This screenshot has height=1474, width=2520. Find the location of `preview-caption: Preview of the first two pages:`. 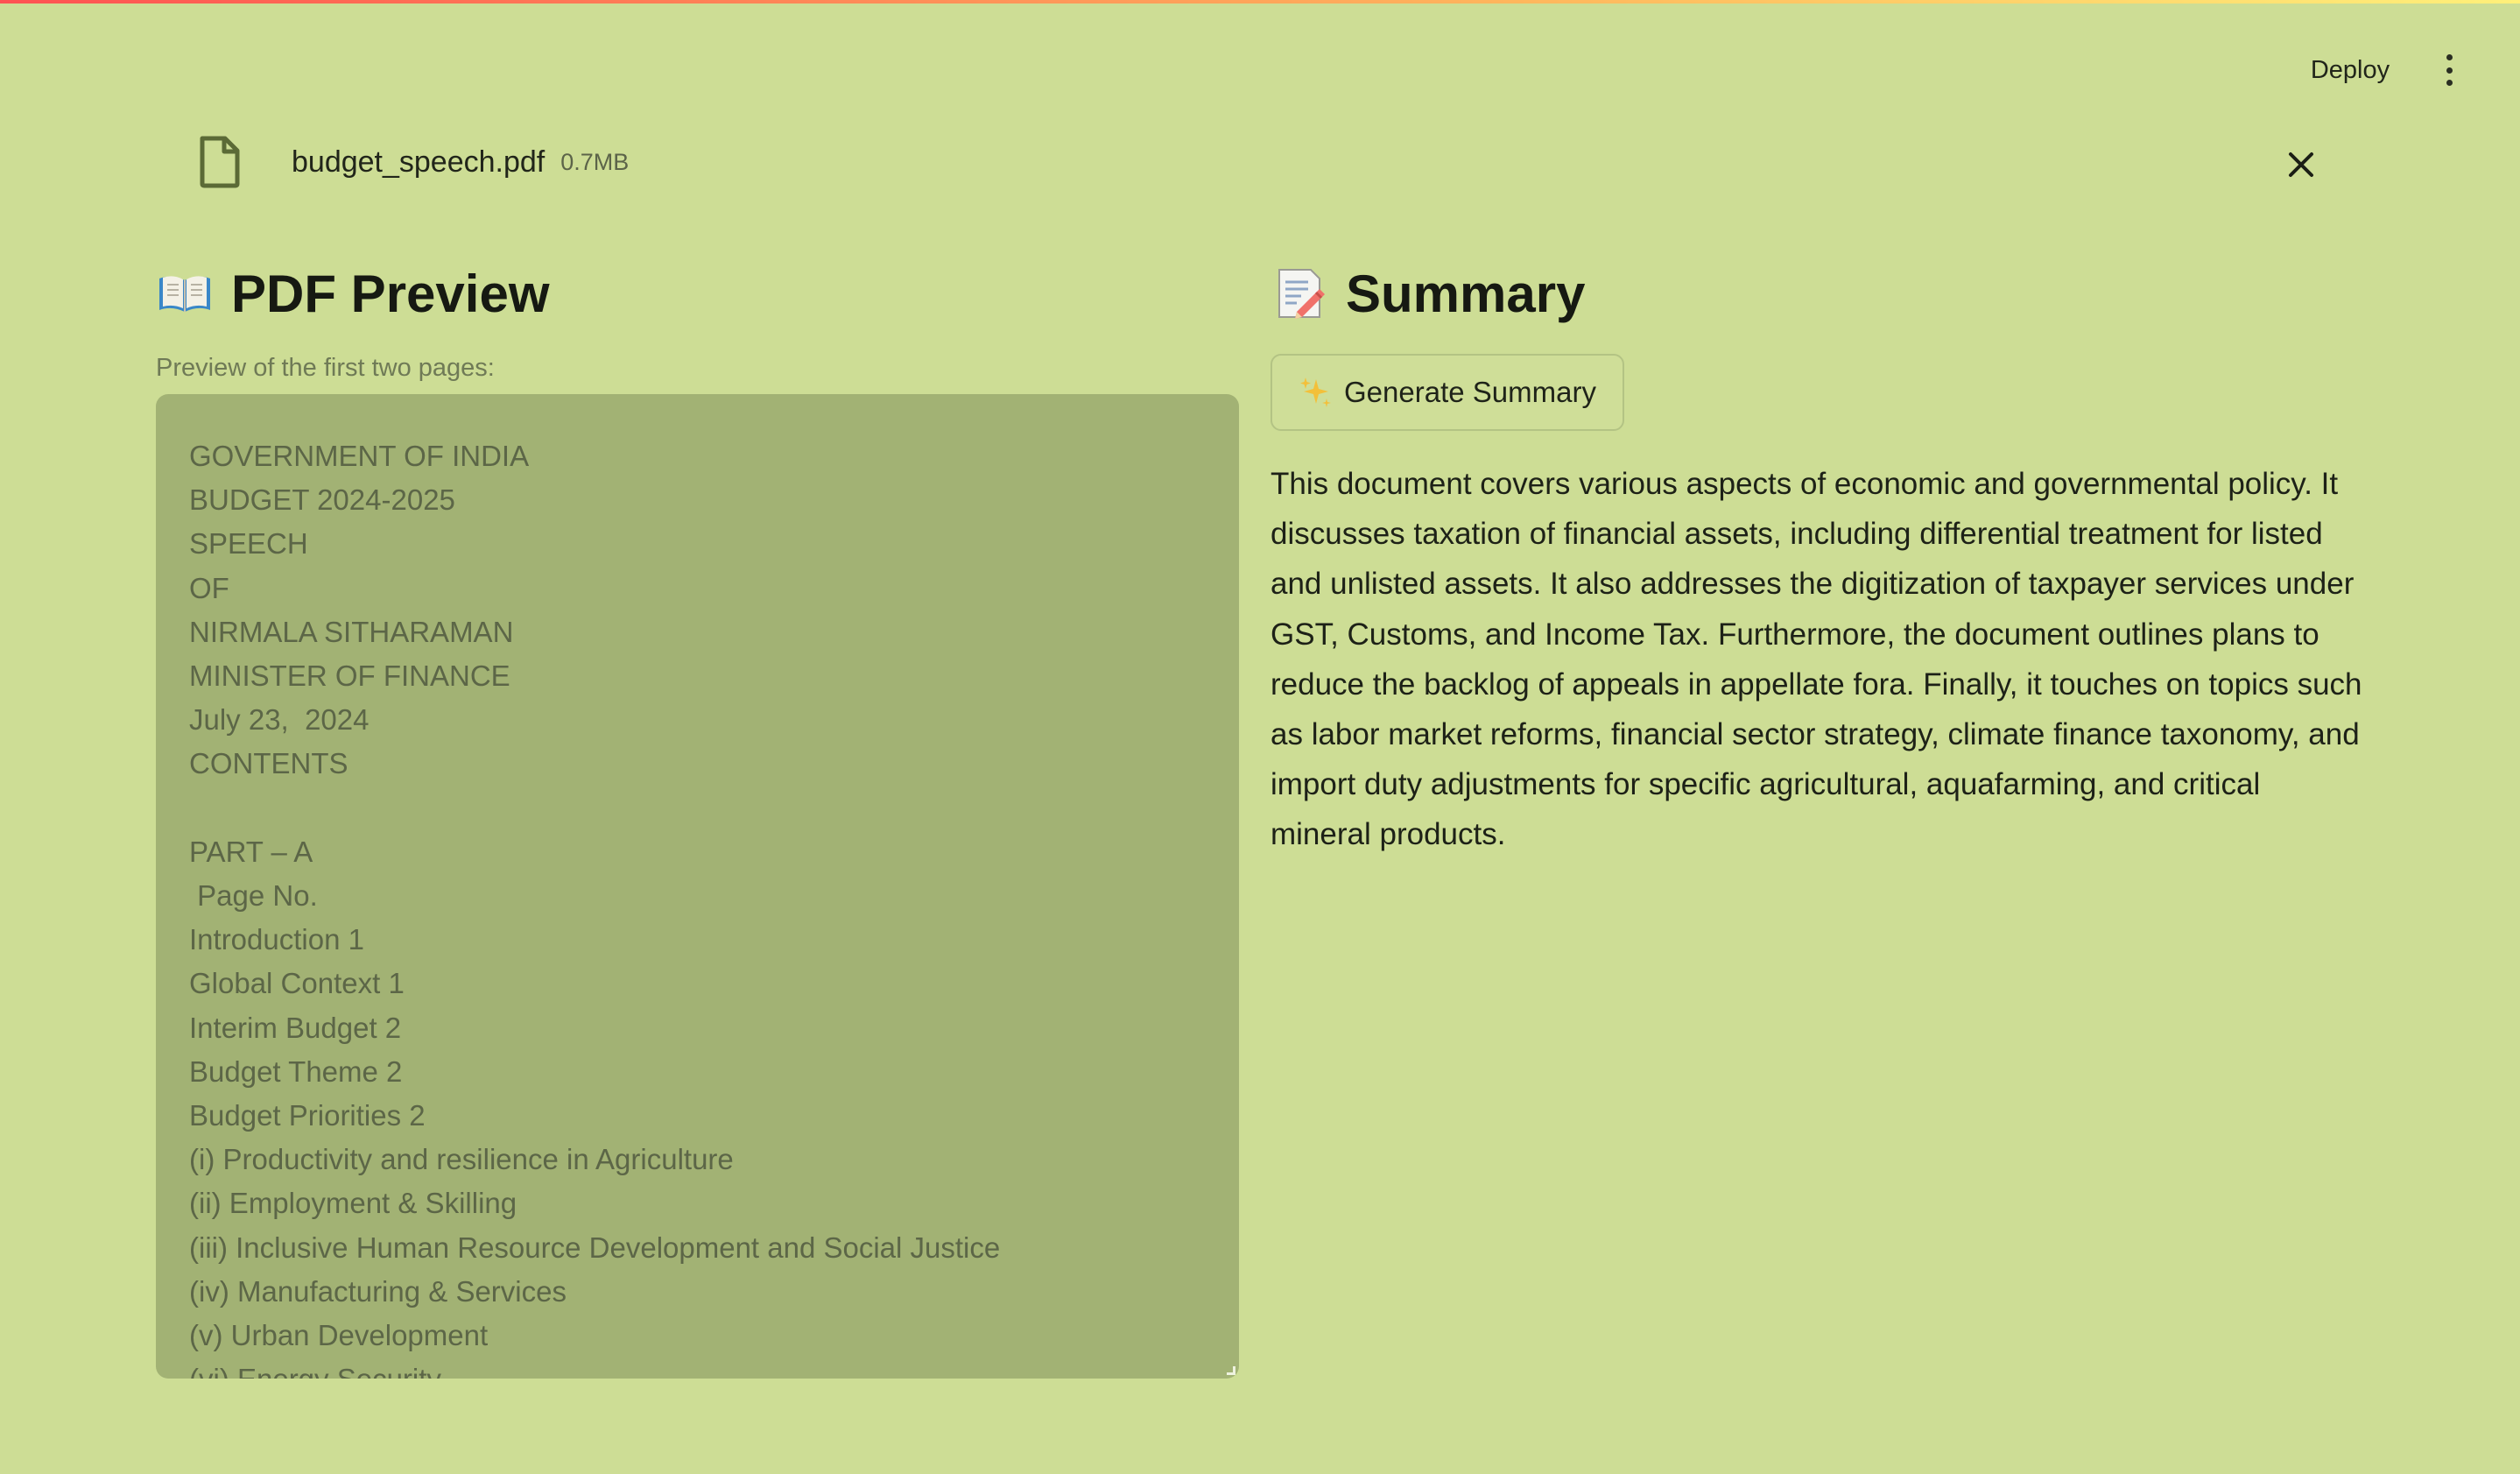

preview-caption: Preview of the first two pages: is located at coordinates (325, 368).